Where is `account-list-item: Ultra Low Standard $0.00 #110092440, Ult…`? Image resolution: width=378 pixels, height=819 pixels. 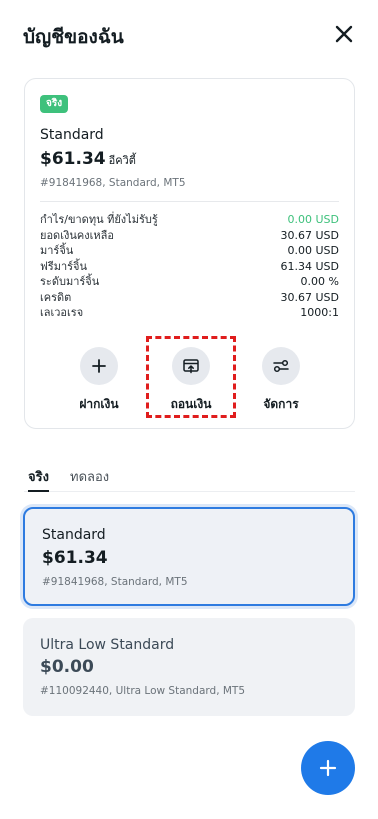
account-list-item: Ultra Low Standard $0.00 #110092440, Ult… is located at coordinates (189, 667).